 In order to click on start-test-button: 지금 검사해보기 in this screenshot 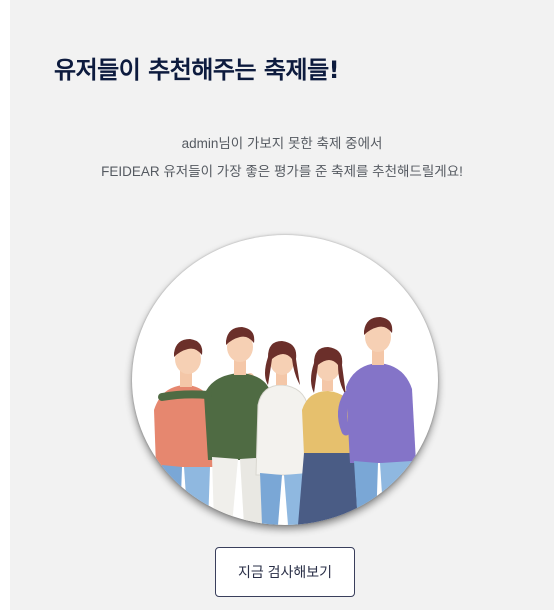, I will do `click(285, 572)`.